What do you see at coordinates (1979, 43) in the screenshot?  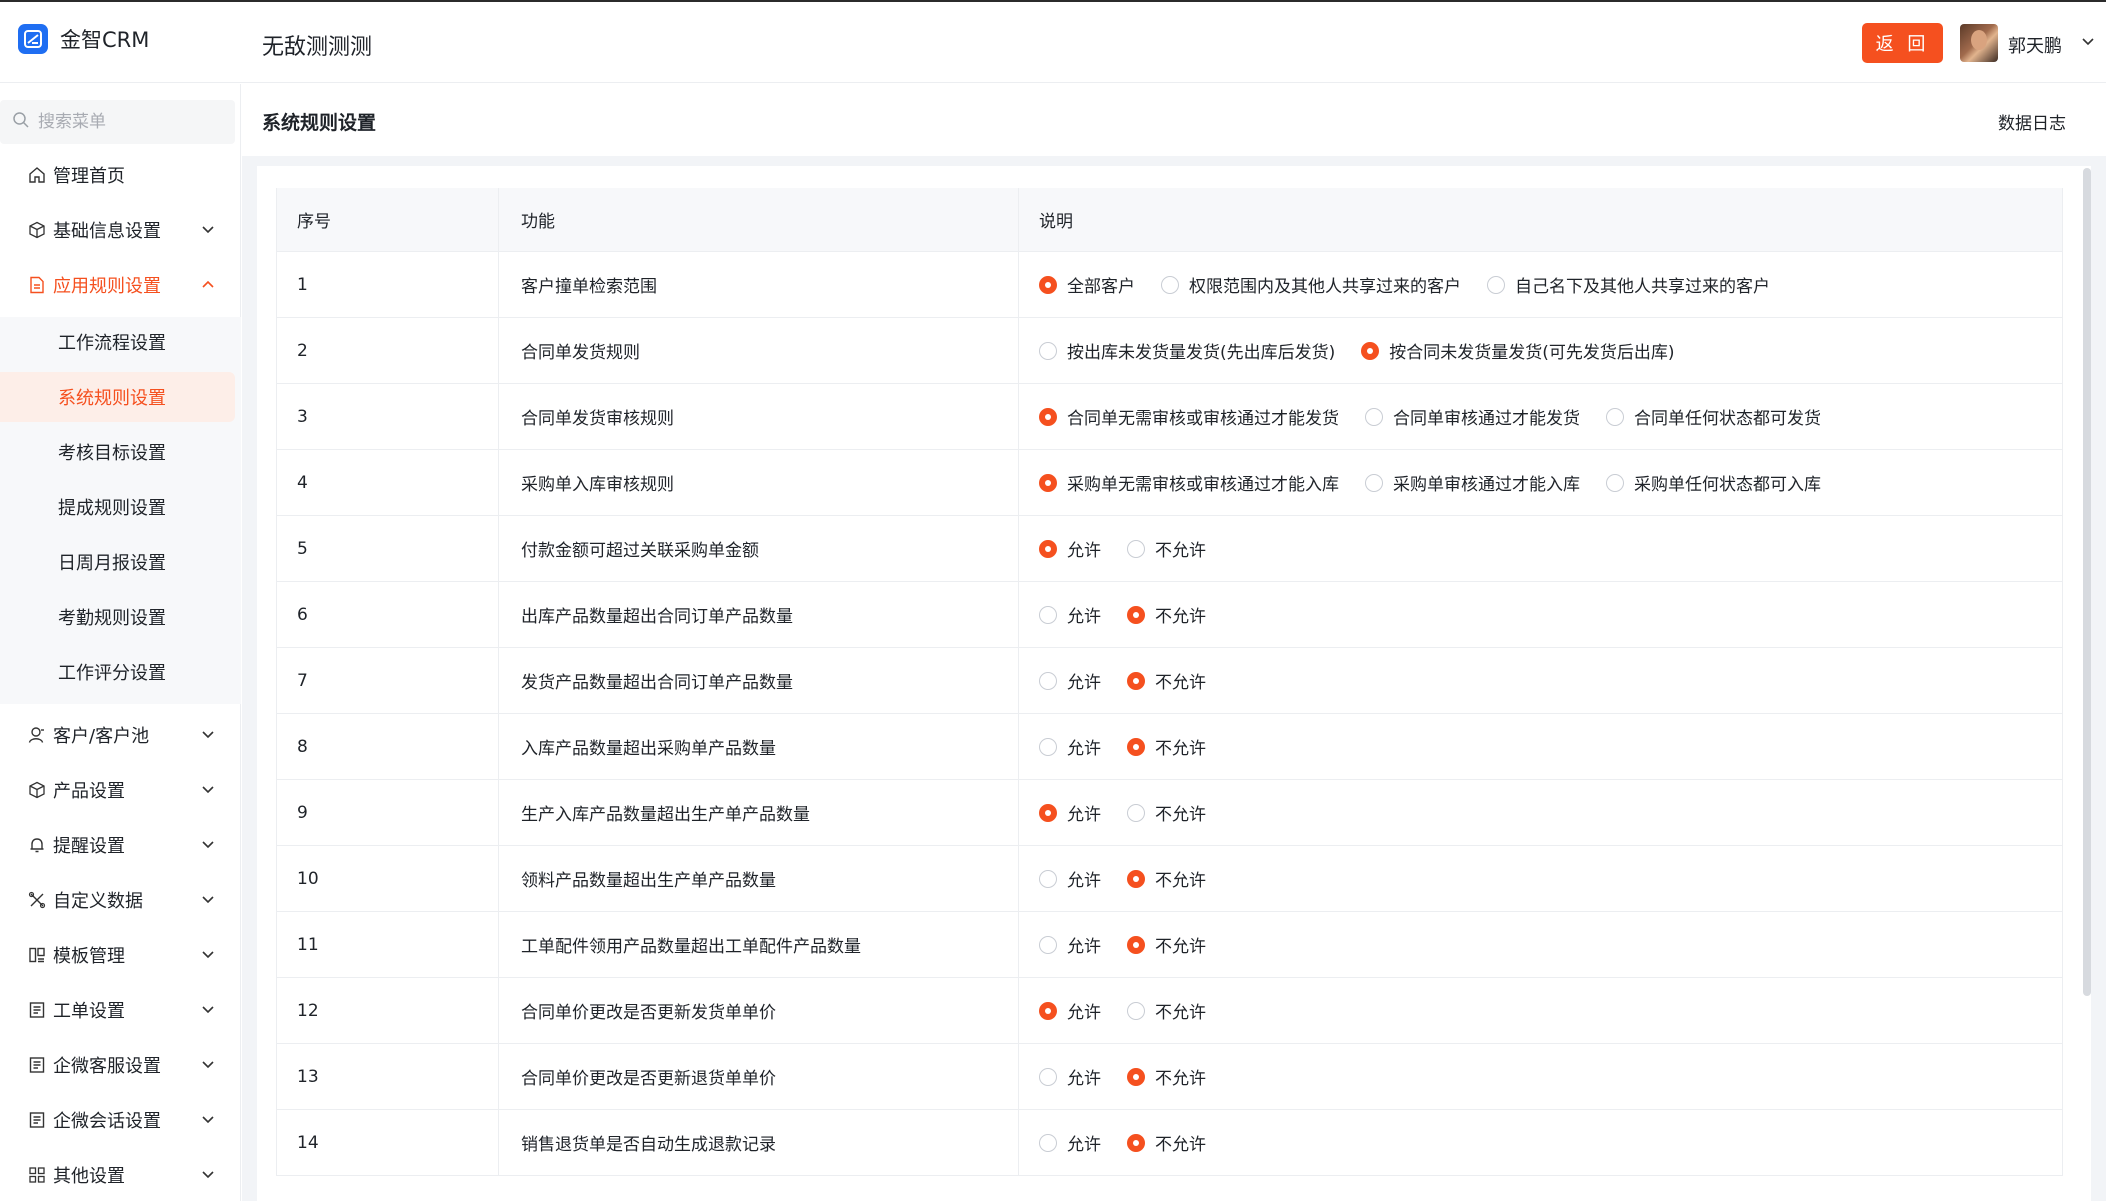 I see `avatar` at bounding box center [1979, 43].